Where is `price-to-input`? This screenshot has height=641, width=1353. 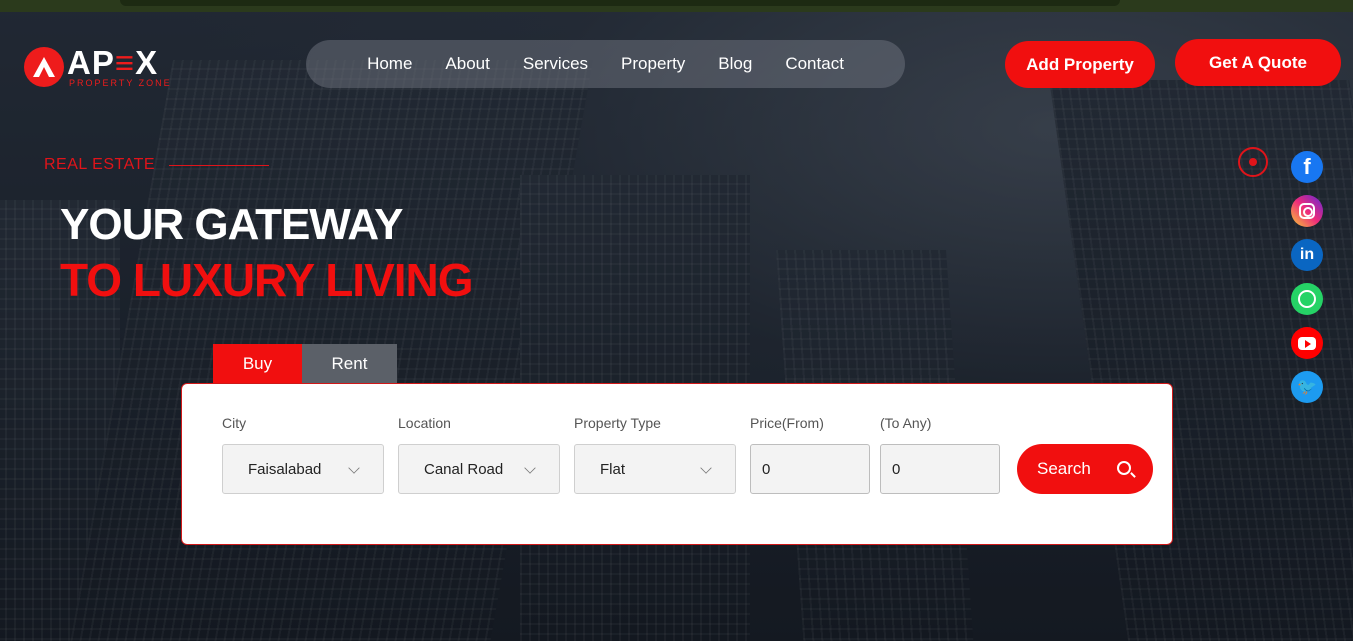 price-to-input is located at coordinates (940, 469).